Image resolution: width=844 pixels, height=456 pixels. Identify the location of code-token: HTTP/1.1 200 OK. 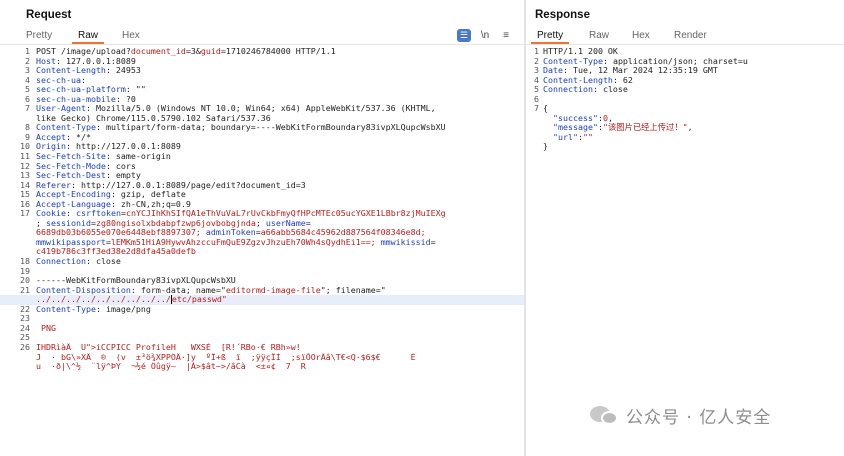
(580, 51).